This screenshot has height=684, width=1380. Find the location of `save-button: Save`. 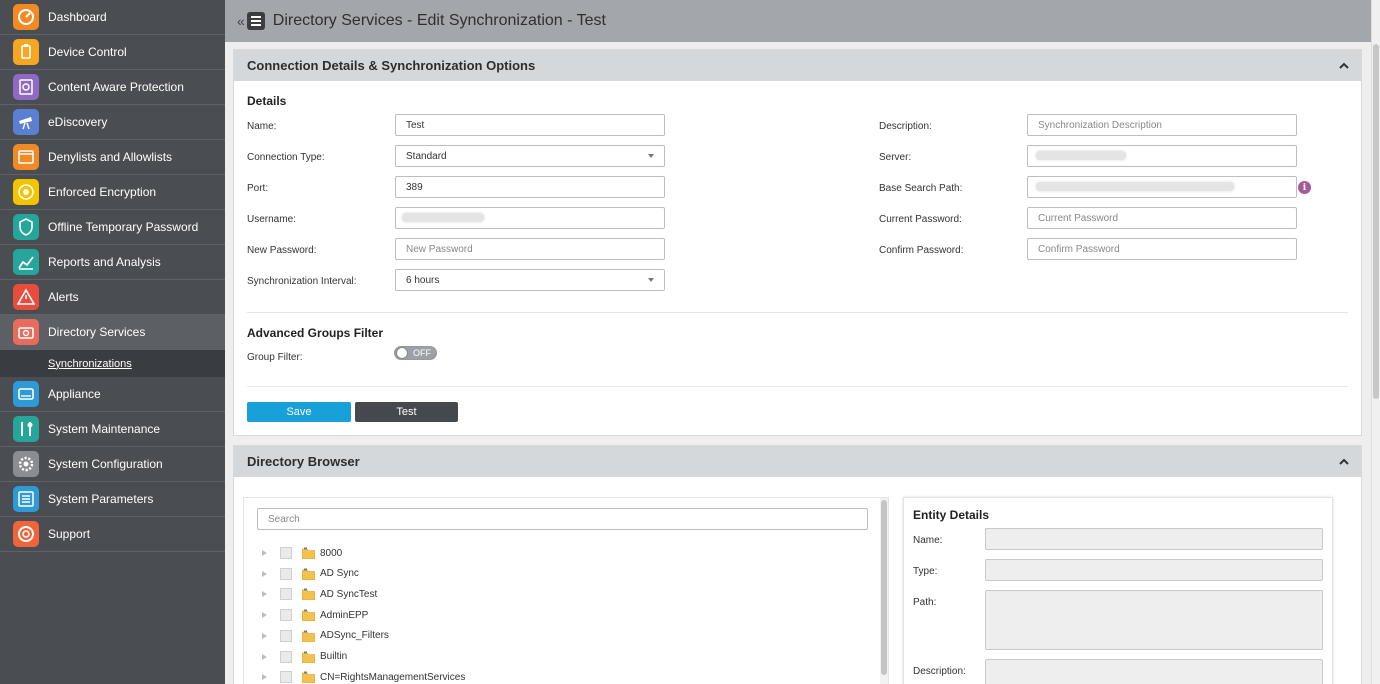

save-button: Save is located at coordinates (299, 412).